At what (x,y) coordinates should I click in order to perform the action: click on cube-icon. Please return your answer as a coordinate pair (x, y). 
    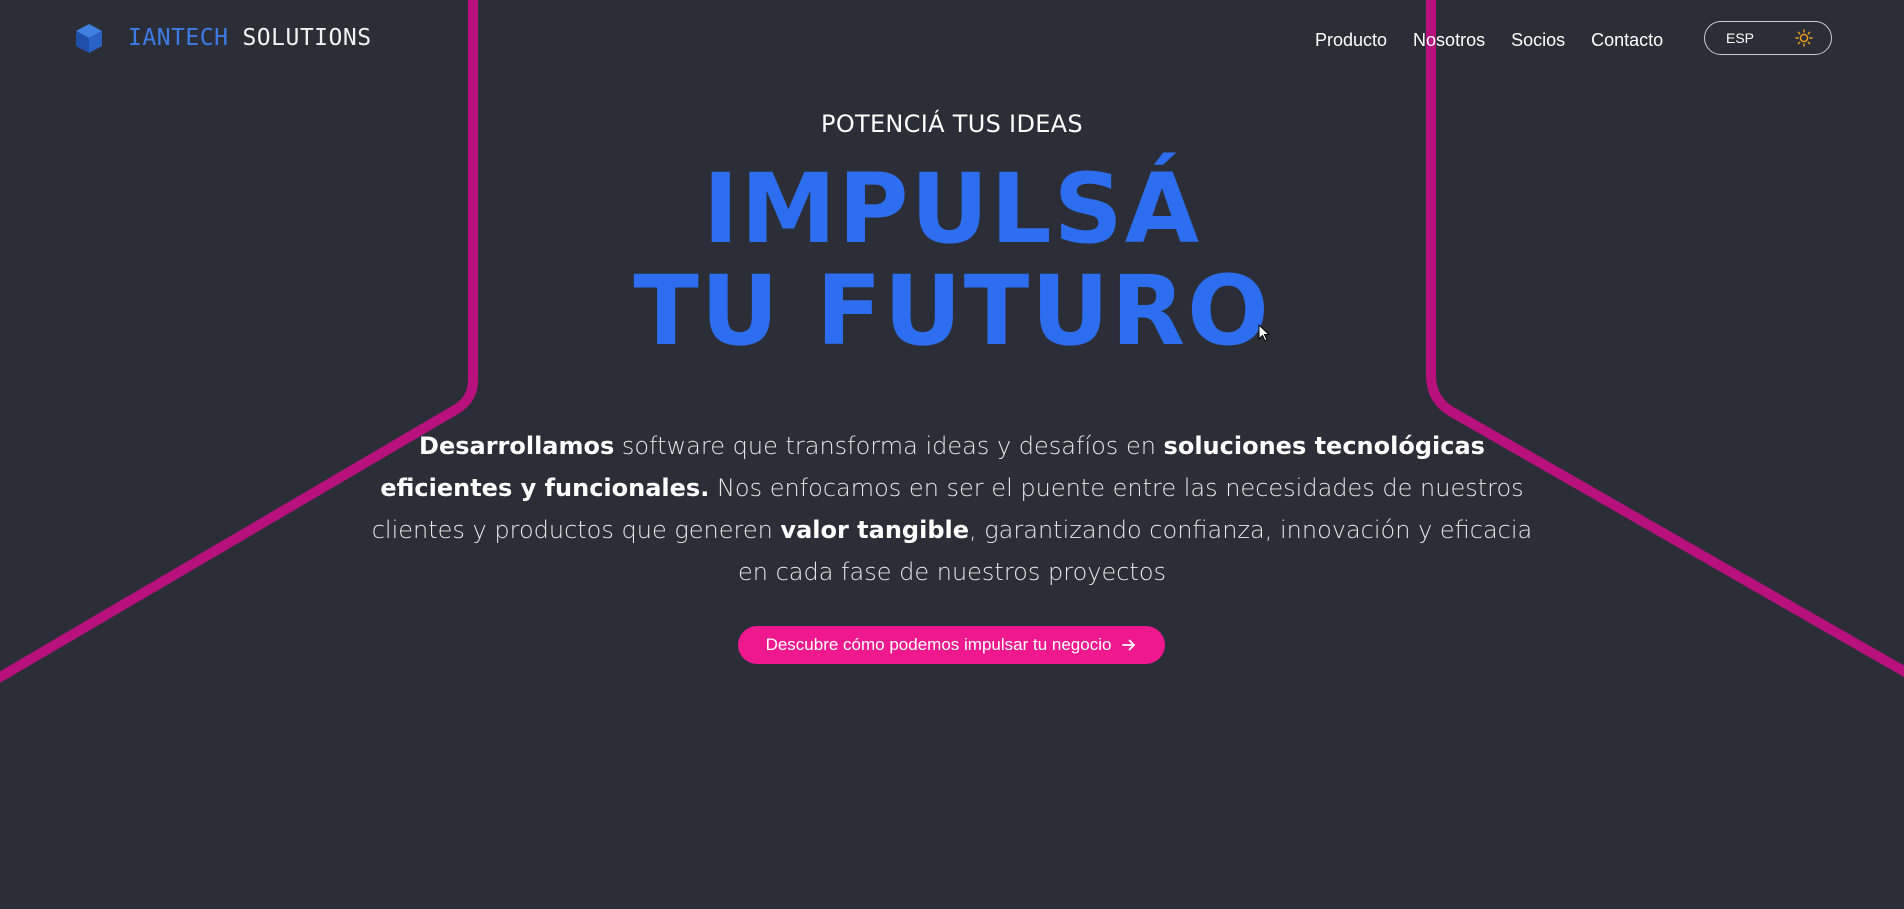
    Looking at the image, I should click on (89, 38).